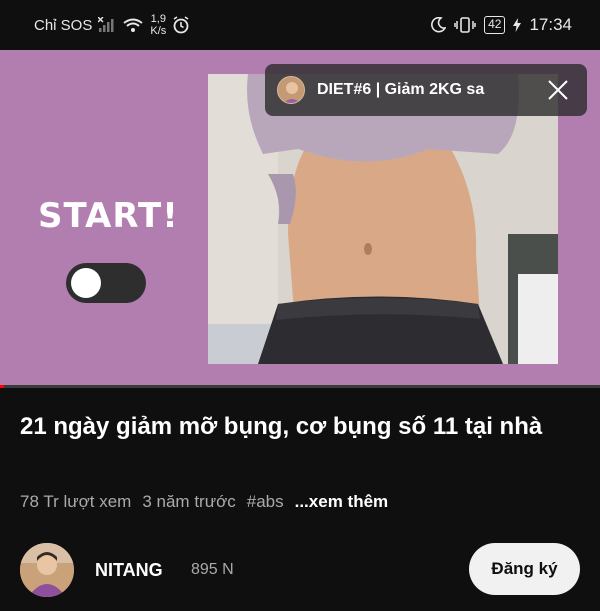  I want to click on subscribe-button: Đăng ký, so click(524, 569).